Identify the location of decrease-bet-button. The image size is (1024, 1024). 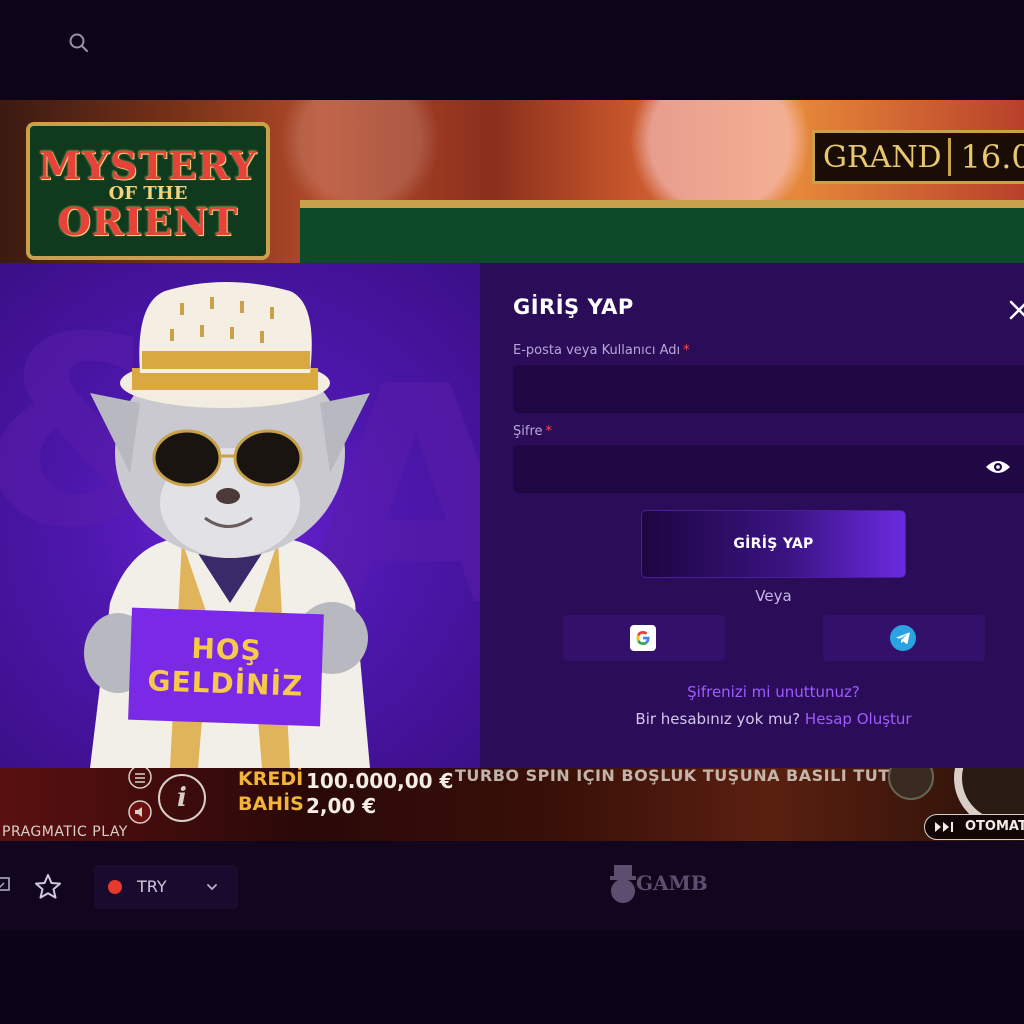
(911, 784).